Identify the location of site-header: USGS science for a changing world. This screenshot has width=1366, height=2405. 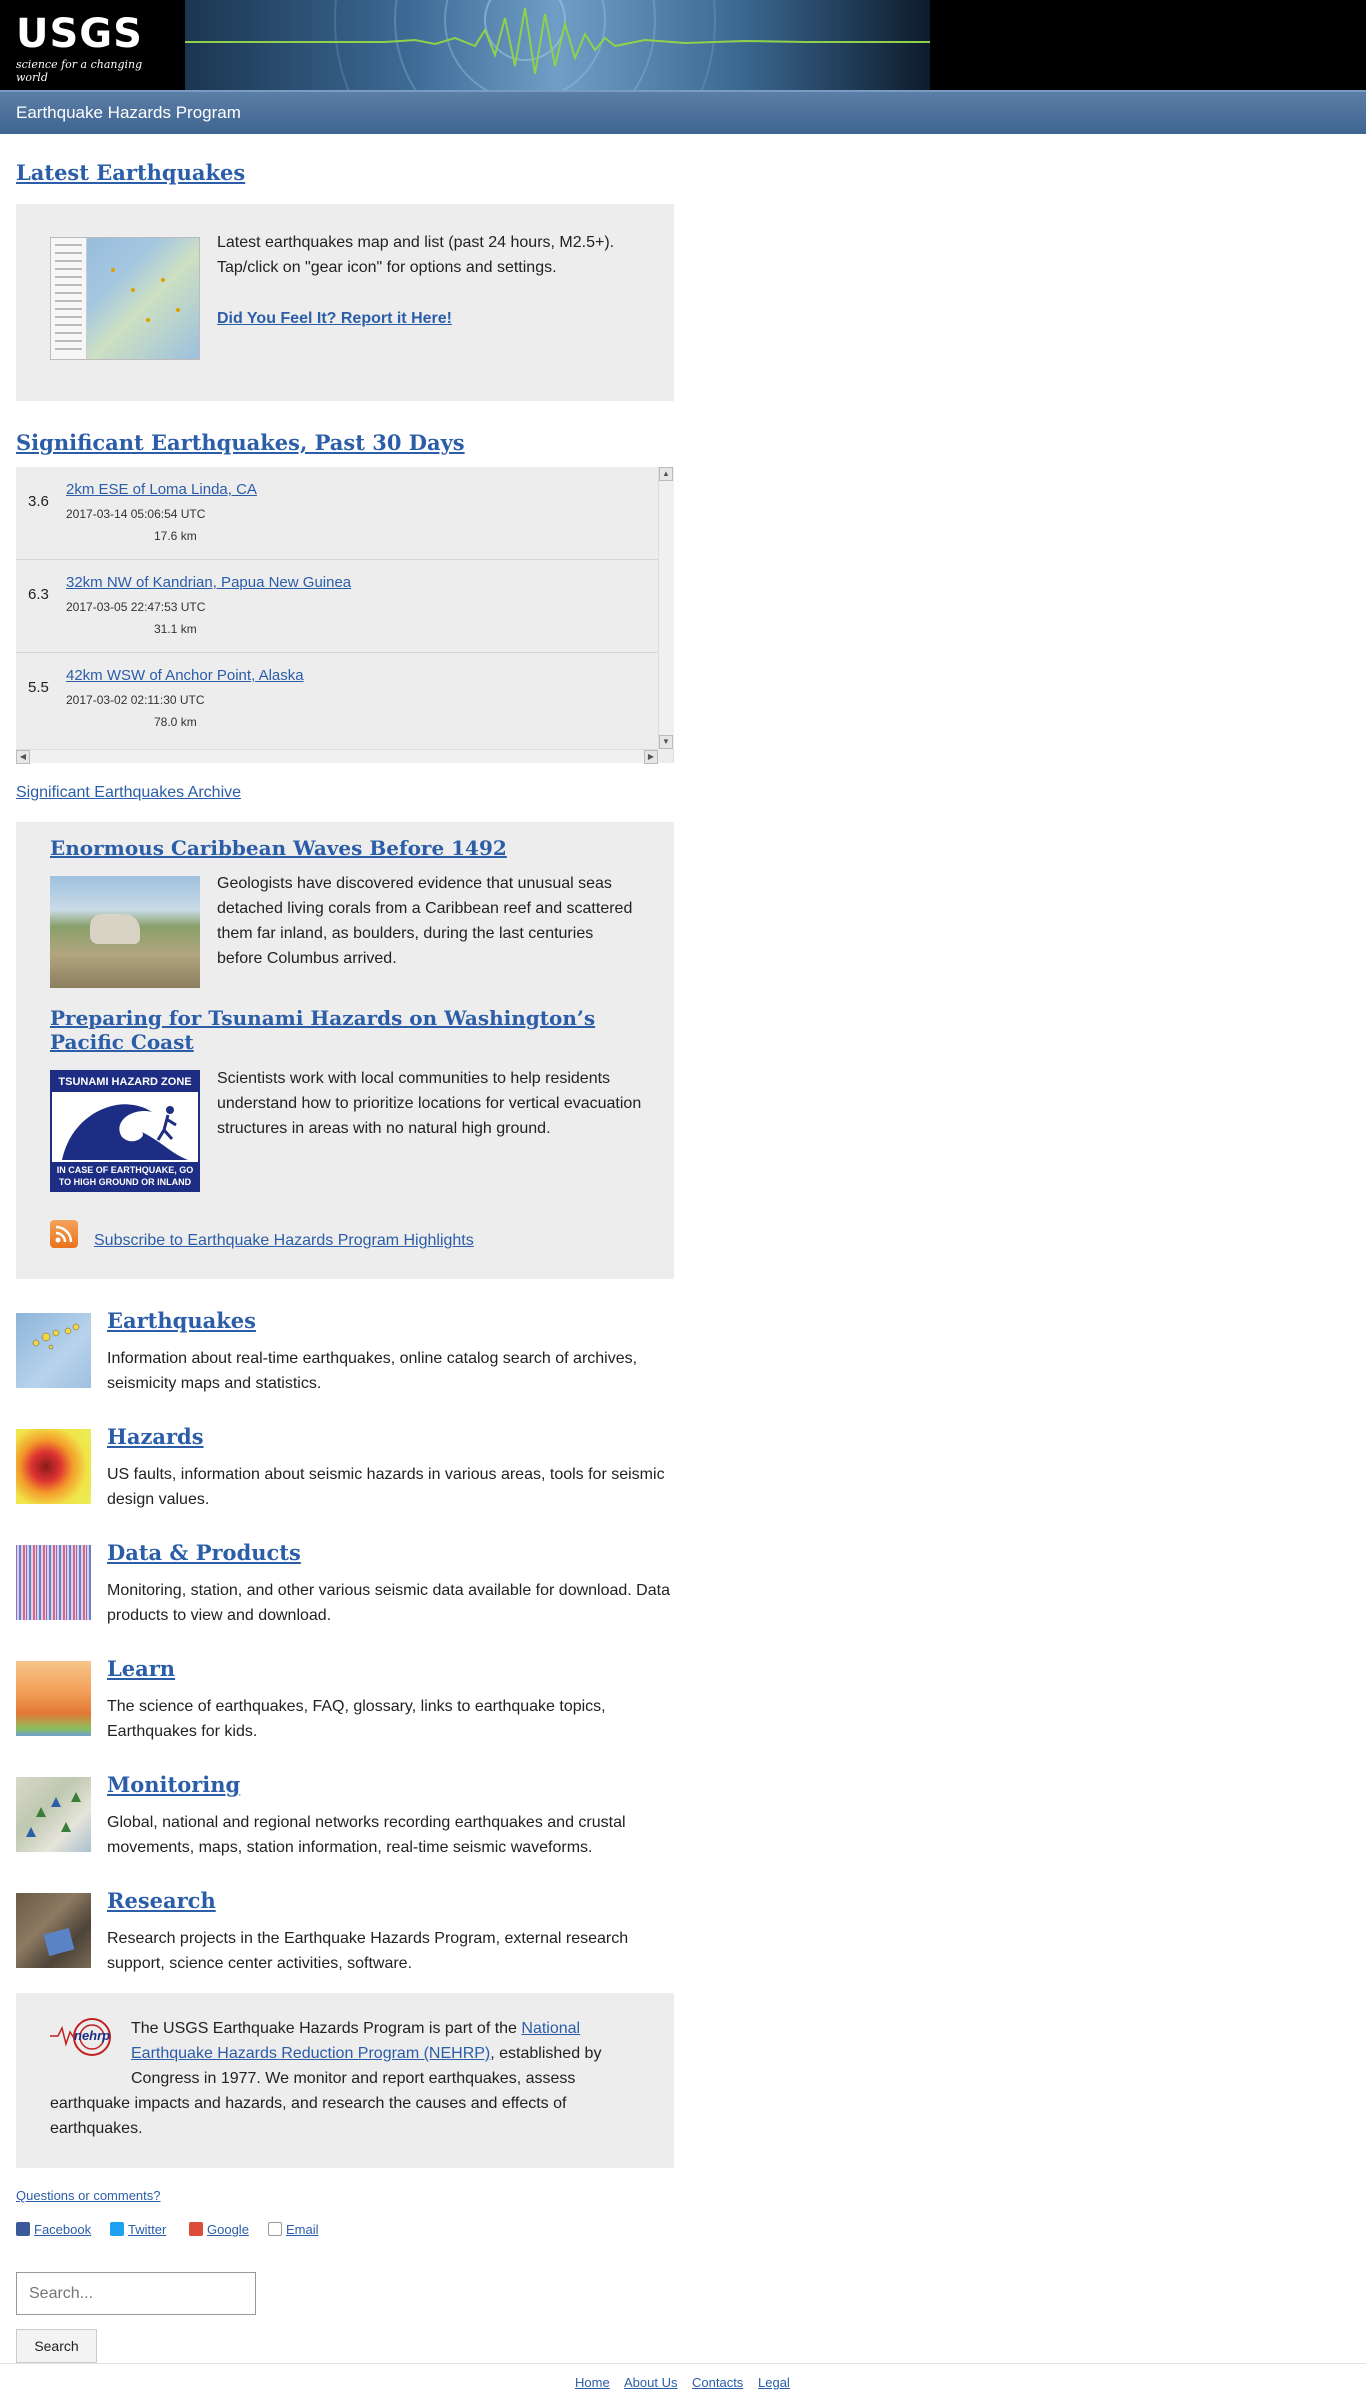
(683, 45).